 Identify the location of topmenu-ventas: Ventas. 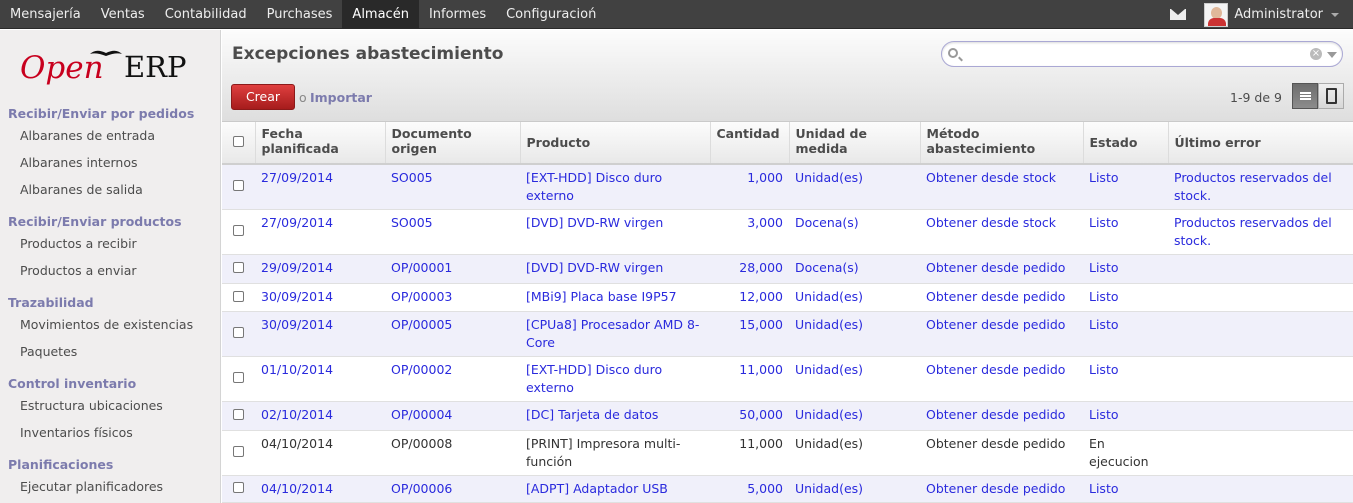
(123, 14).